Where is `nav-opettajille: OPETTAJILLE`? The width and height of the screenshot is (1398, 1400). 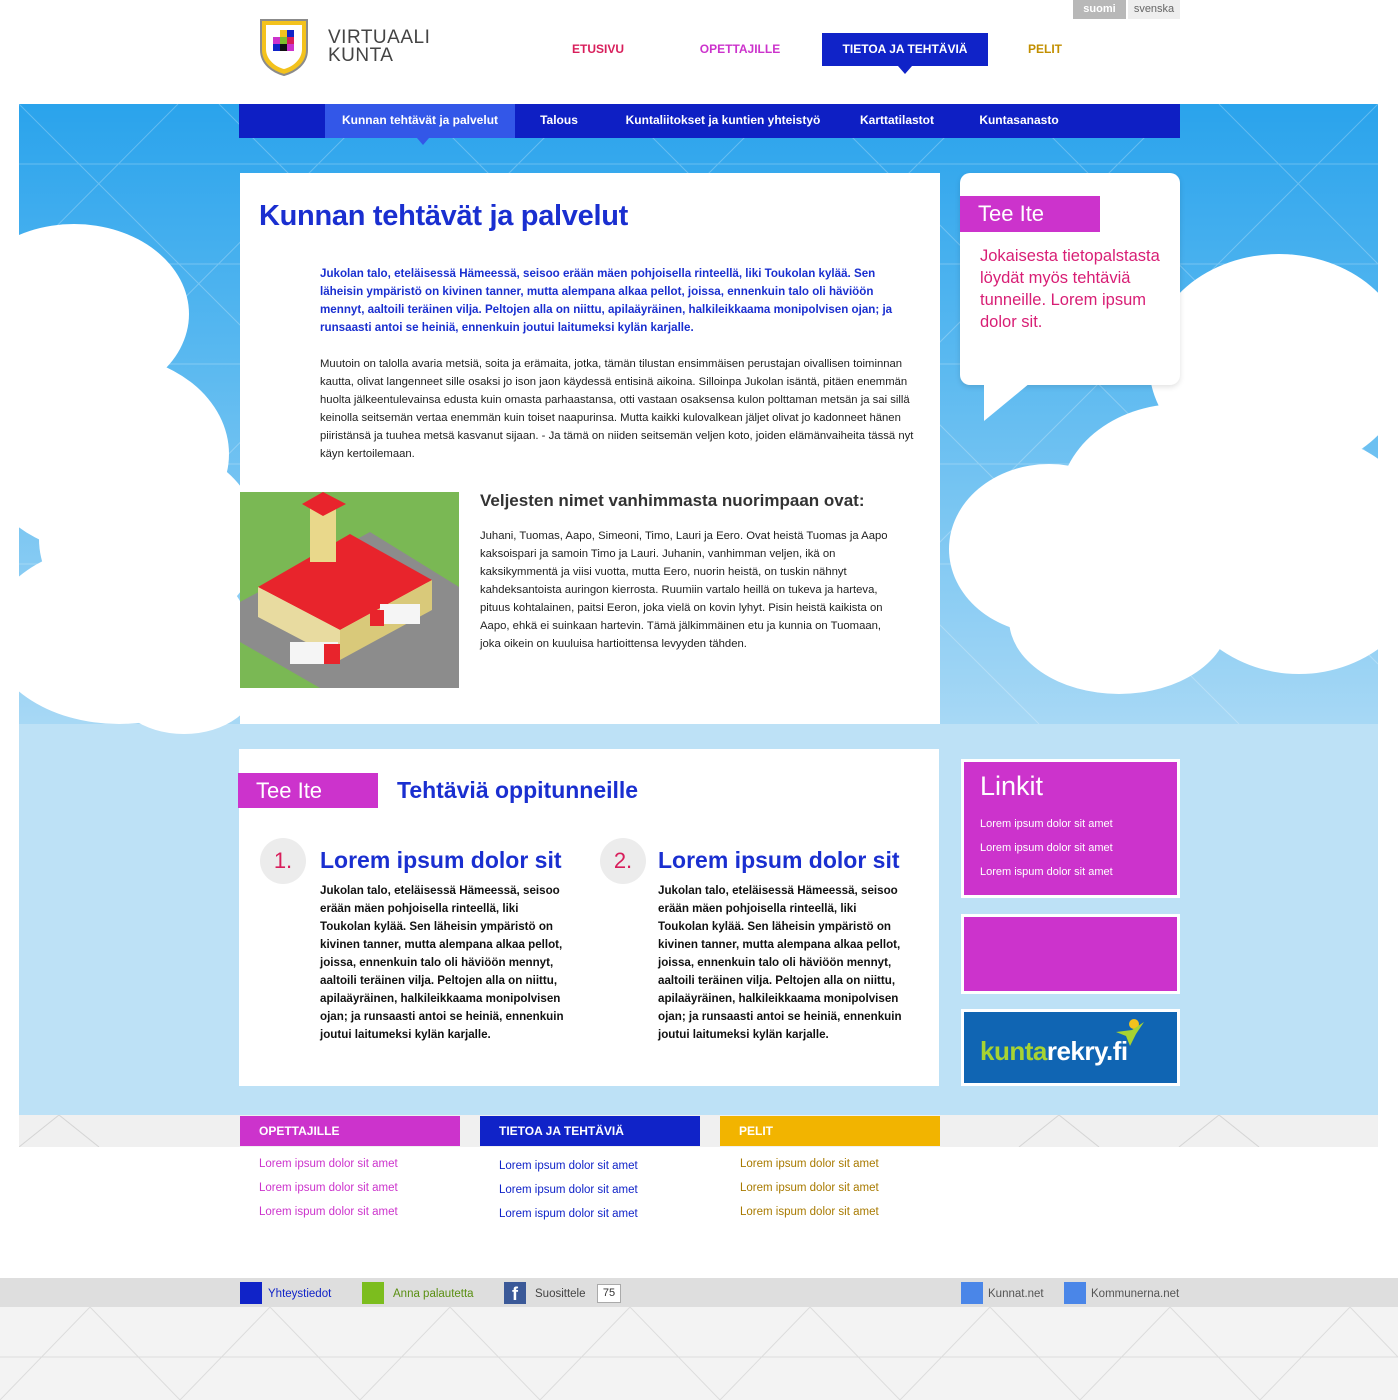
nav-opettajille: OPETTAJILLE is located at coordinates (740, 49).